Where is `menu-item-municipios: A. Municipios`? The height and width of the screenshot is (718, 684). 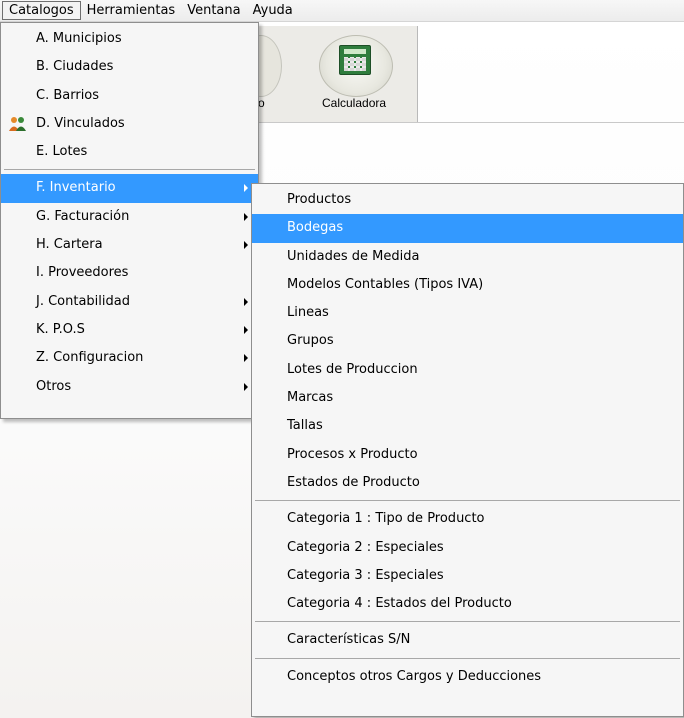
menu-item-municipios: A. Municipios is located at coordinates (129, 39).